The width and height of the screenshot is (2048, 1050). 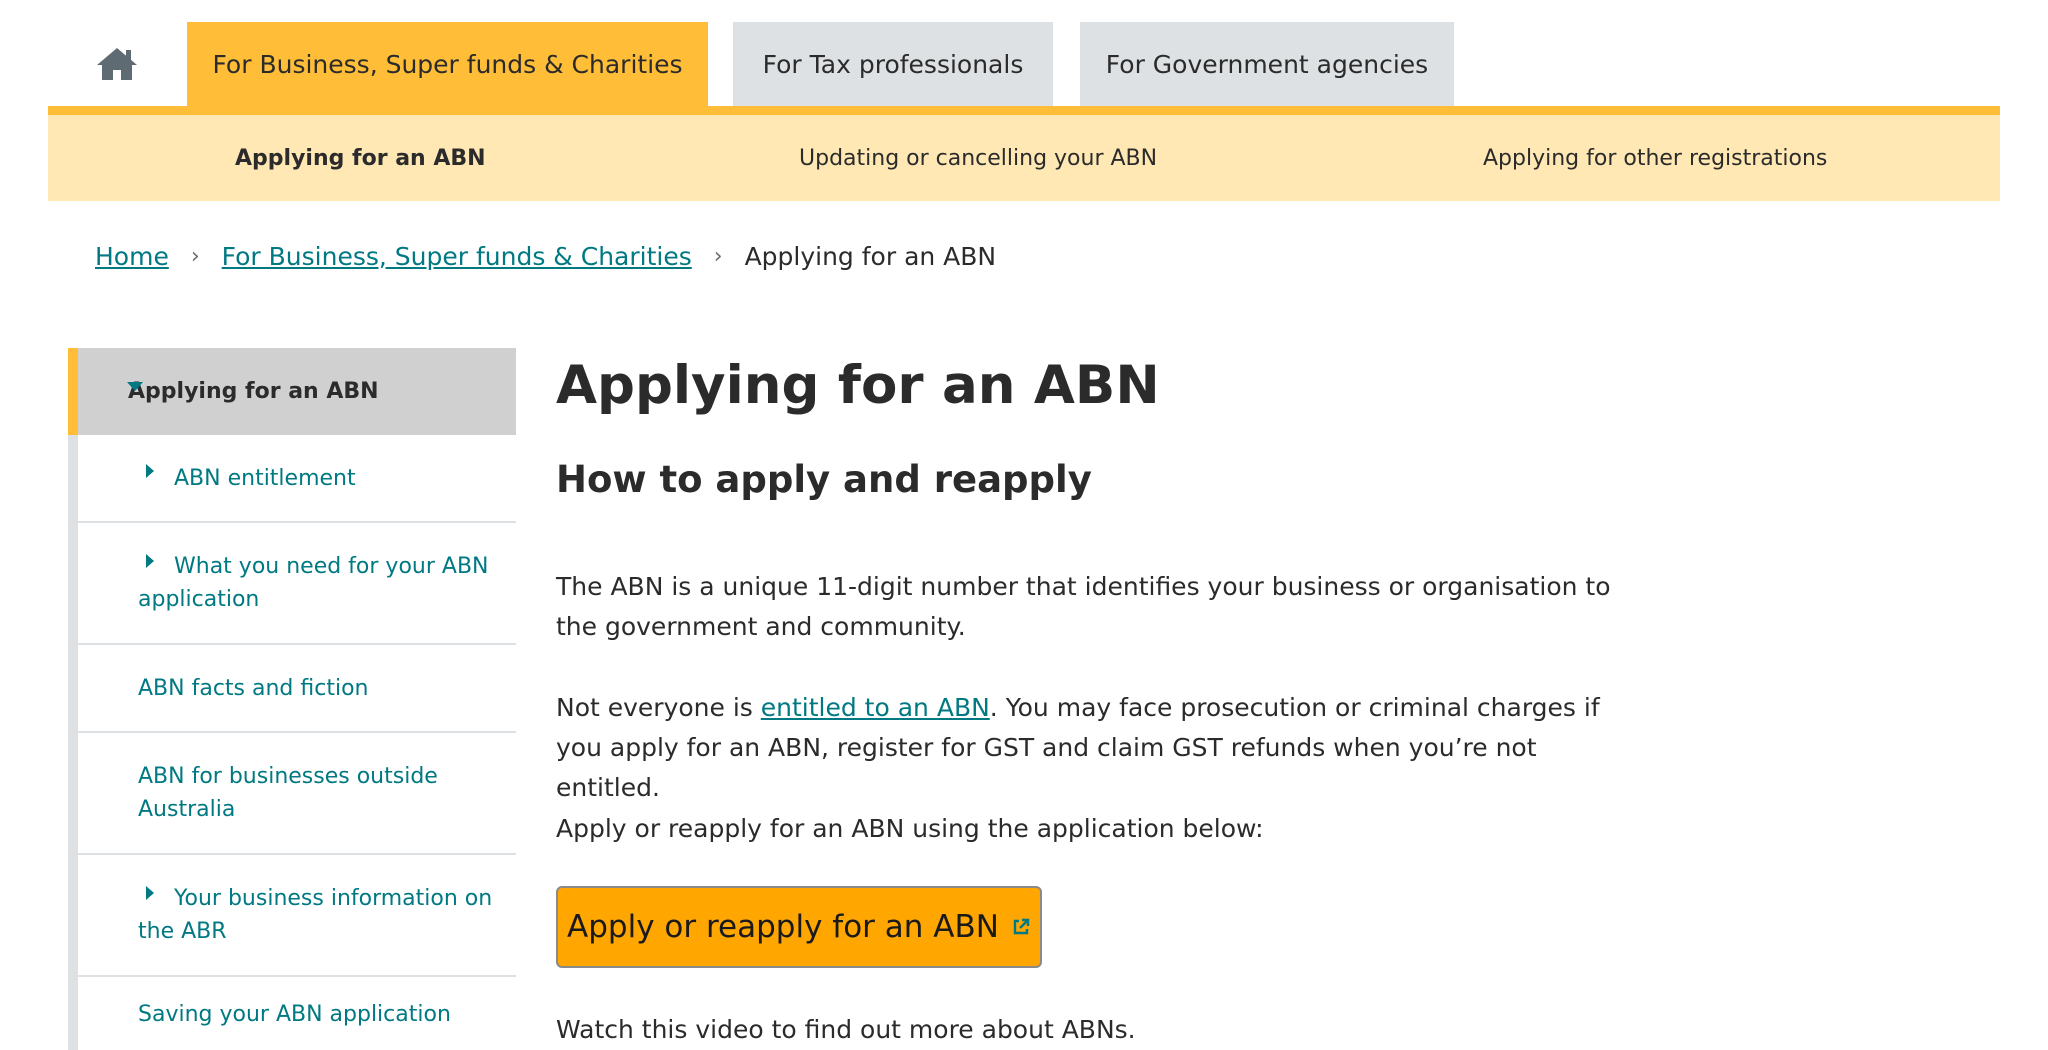 I want to click on entitled-to-abn-link: entitled to an ABN, so click(x=875, y=707).